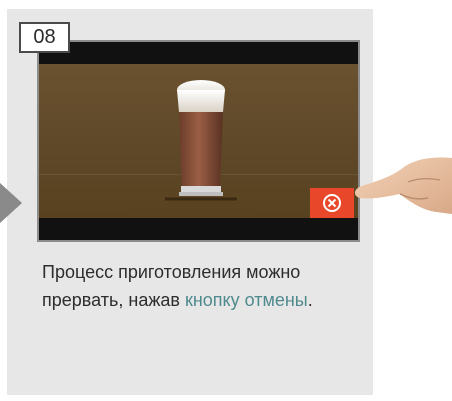 Image resolution: width=452 pixels, height=401 pixels. Describe the element at coordinates (332, 203) in the screenshot. I see `cancel-x-icon` at that location.